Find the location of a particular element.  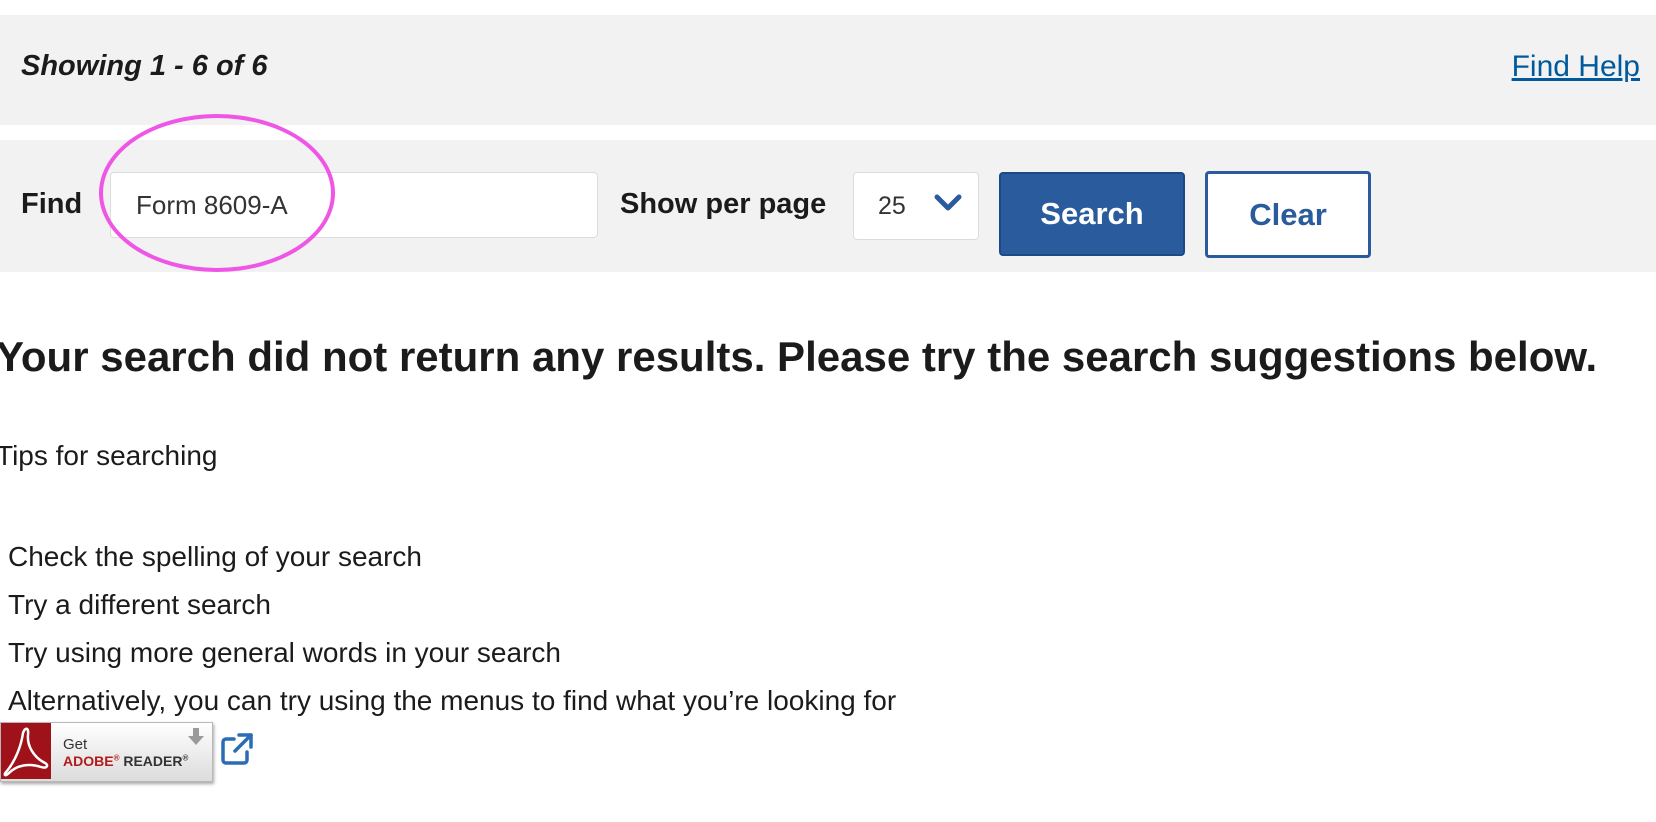

get-adobe-reader-badge: Get ADOBE® READER® is located at coordinates (106, 752).